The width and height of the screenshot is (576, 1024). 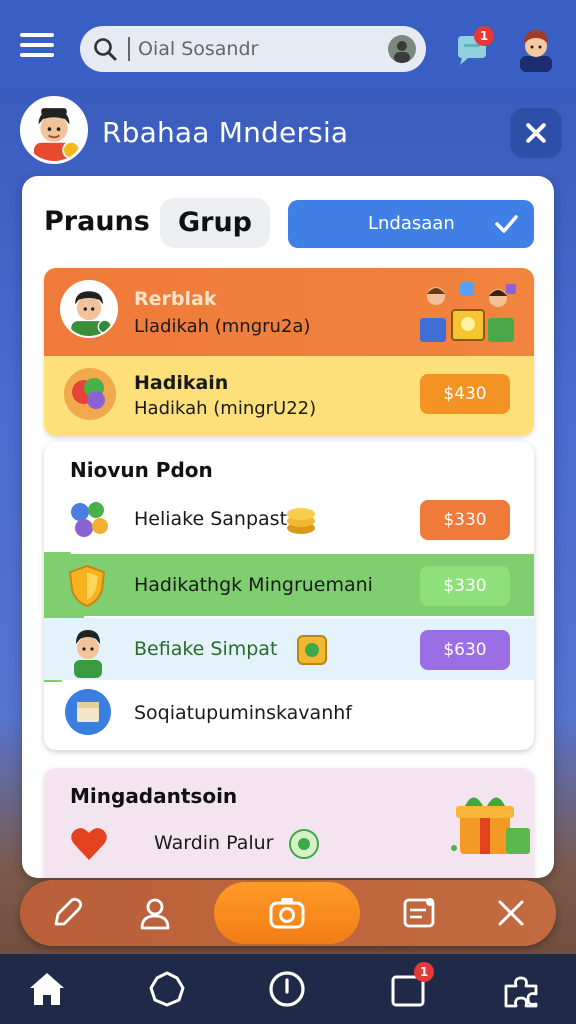 I want to click on action-bar, so click(x=288, y=913).